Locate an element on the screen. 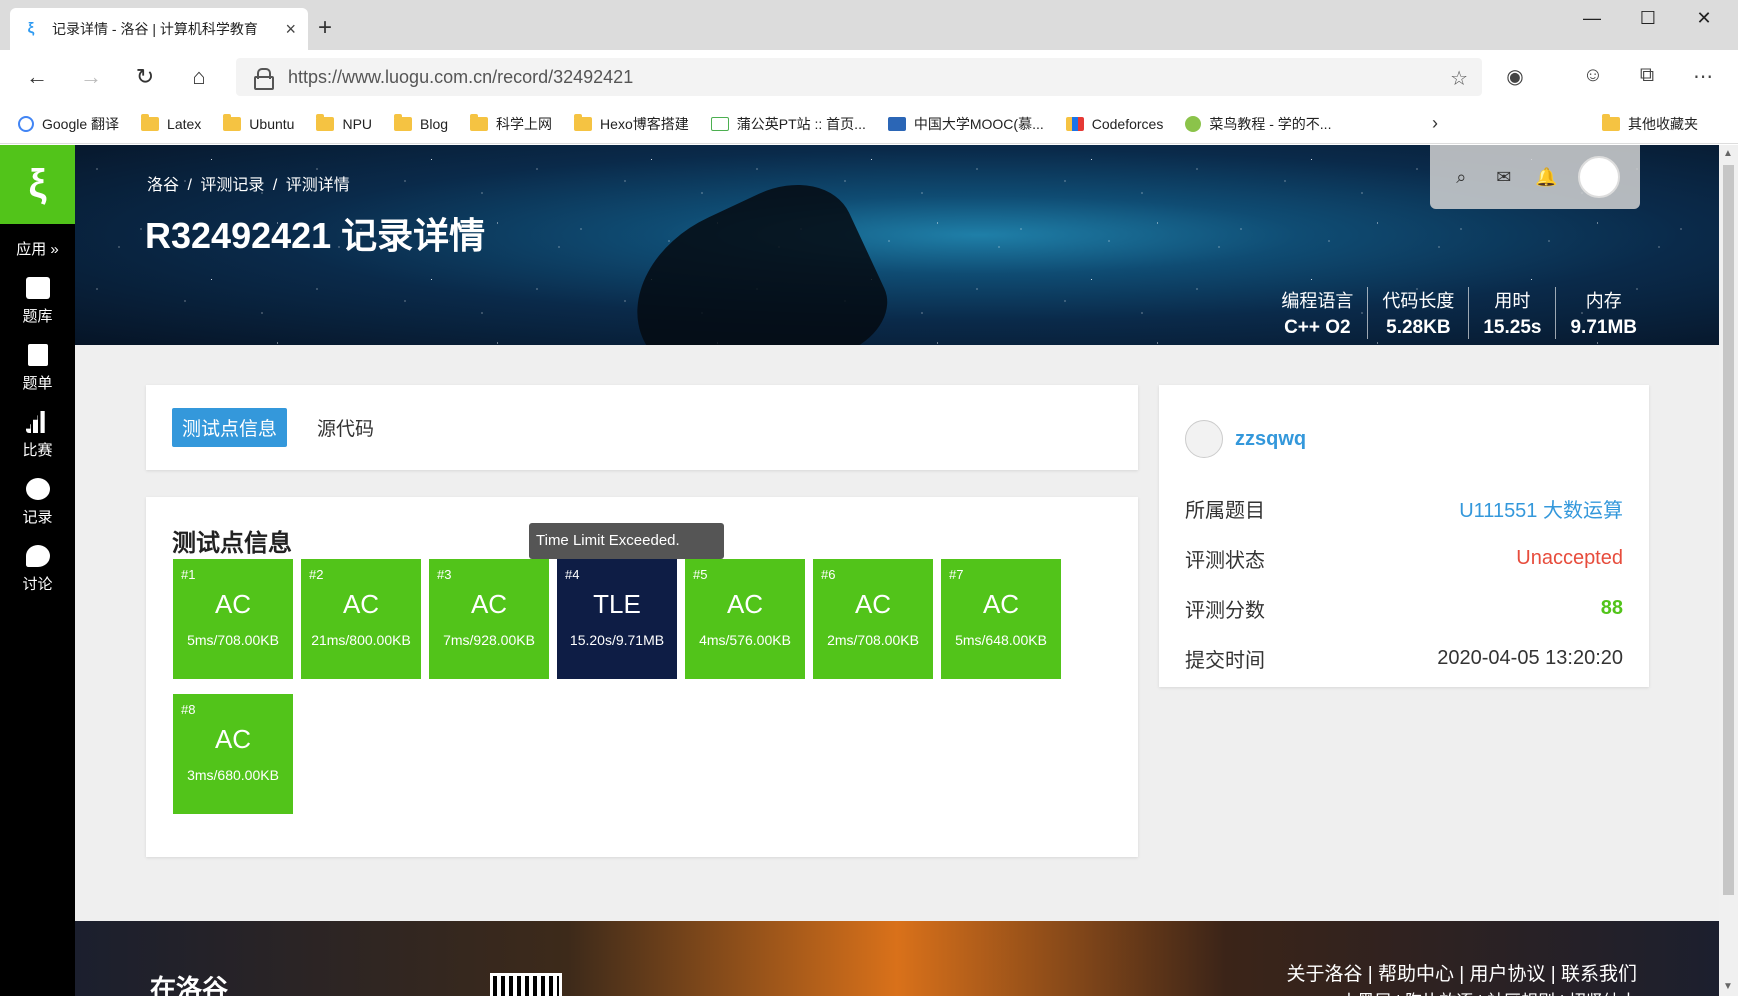 This screenshot has height=996, width=1738. sidebar-item-problem-lists: 题单 is located at coordinates (37, 368).